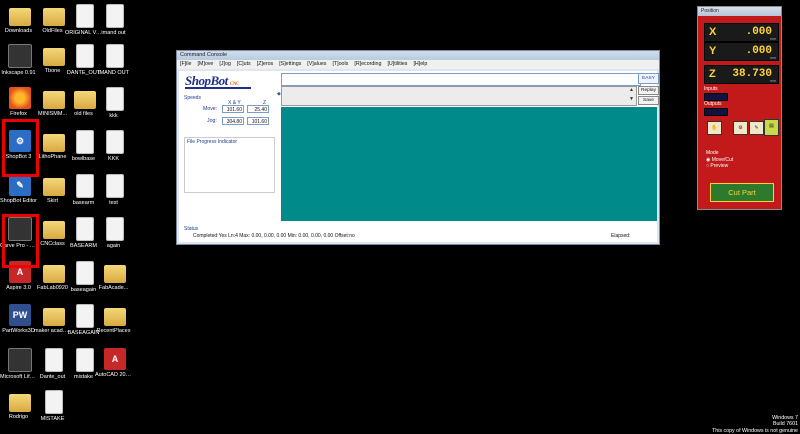 The height and width of the screenshot is (434, 800). What do you see at coordinates (18, 73) in the screenshot?
I see `desktop-icon-label: Inkscape 0.91` at bounding box center [18, 73].